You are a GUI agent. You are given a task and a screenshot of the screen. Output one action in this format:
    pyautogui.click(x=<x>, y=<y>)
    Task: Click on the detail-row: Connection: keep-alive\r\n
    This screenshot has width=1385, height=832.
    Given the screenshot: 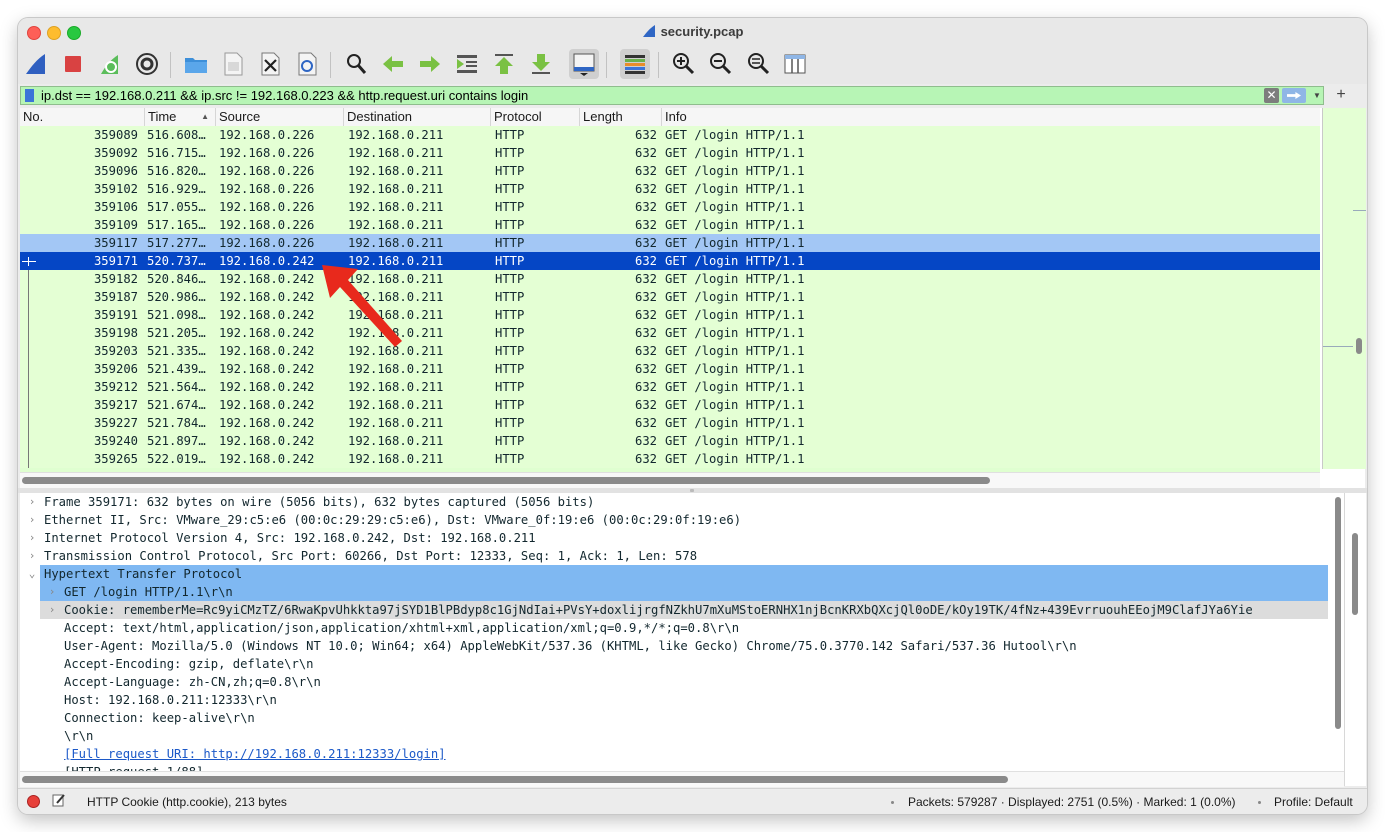 What is the action you would take?
    pyautogui.click(x=674, y=718)
    